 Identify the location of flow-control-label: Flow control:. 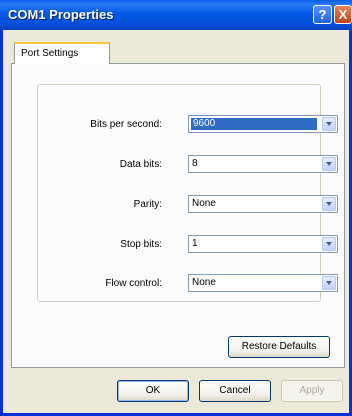
(133, 283).